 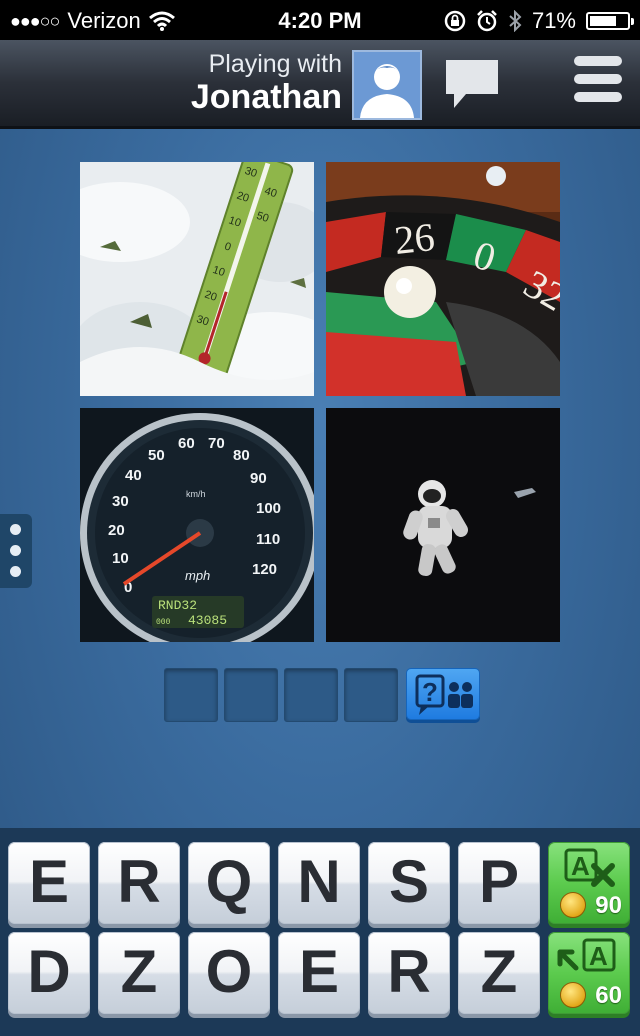 What do you see at coordinates (443, 525) in the screenshot?
I see `astronaut-in-space-image` at bounding box center [443, 525].